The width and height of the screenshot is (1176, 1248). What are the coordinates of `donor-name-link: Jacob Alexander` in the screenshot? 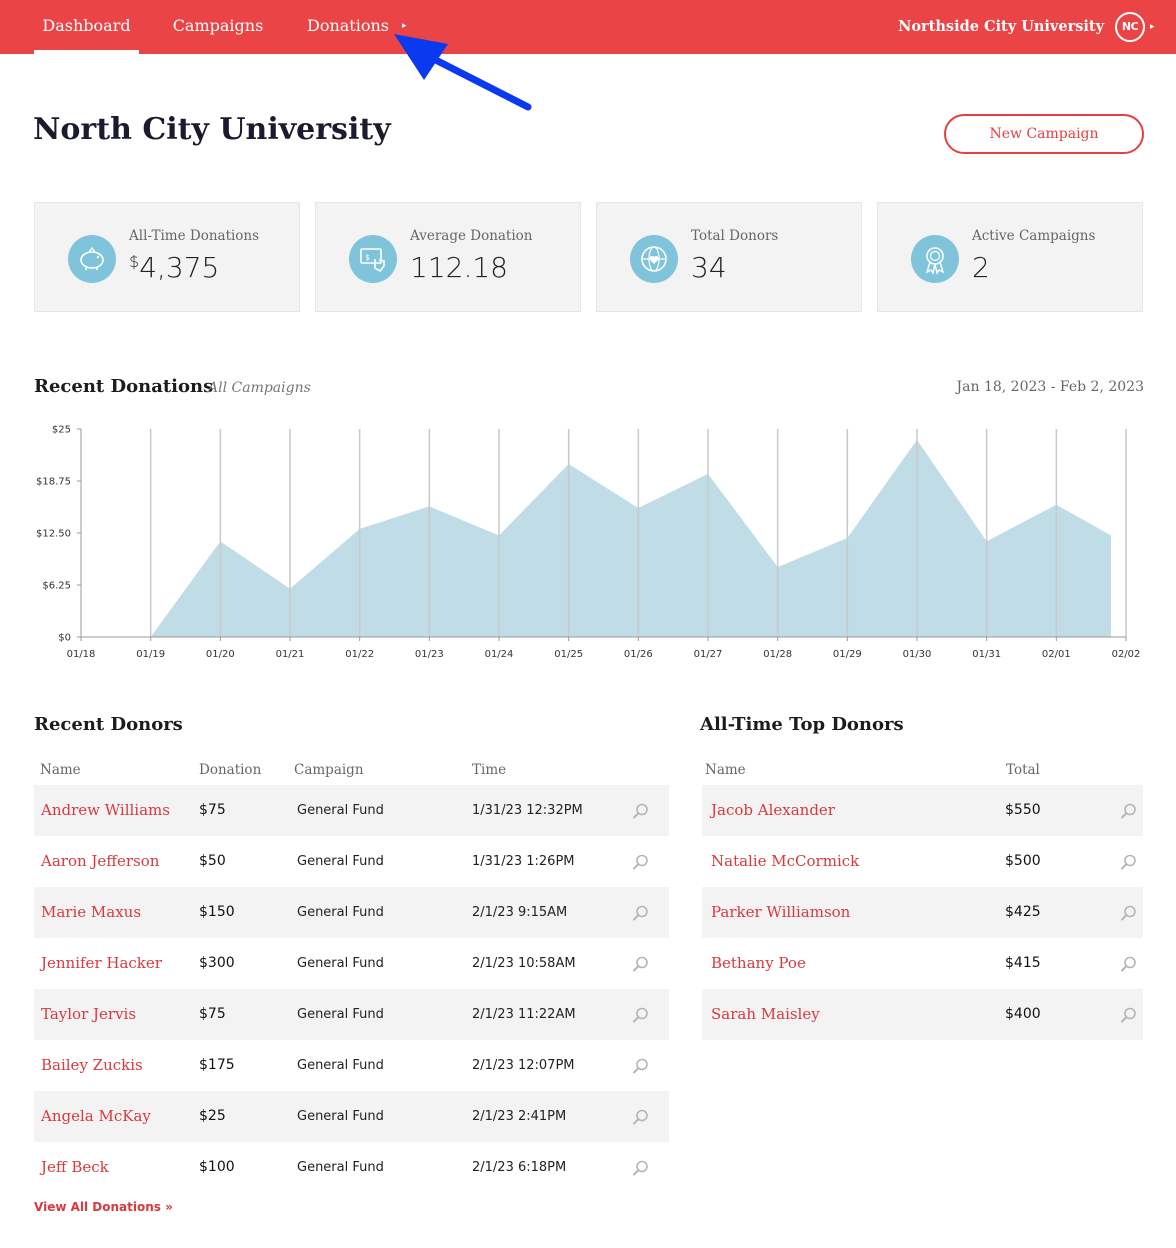 It's located at (773, 810).